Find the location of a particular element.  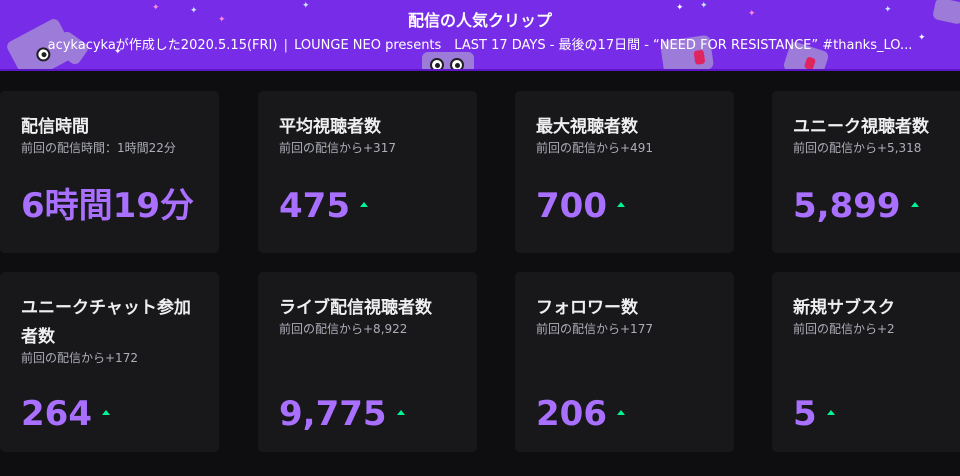

stat-comparison: 前回の配信から+2 is located at coordinates (844, 329).